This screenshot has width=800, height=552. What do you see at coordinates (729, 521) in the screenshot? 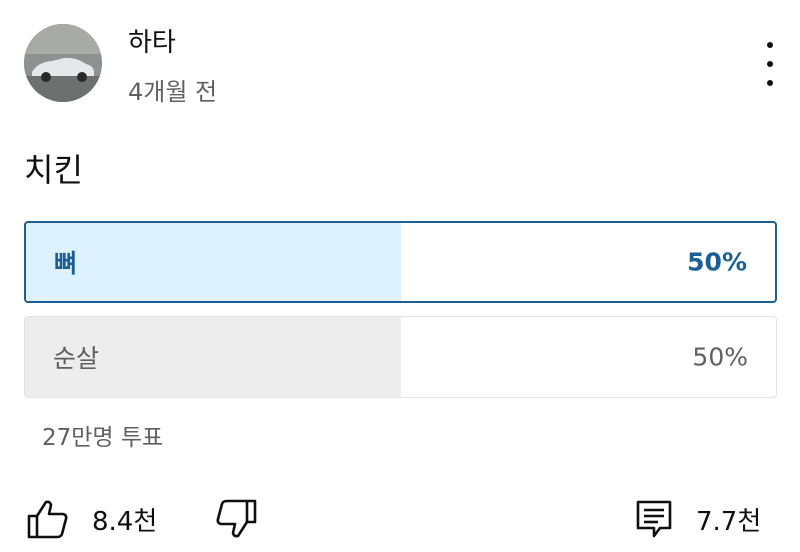
I see `comment-count: 7.7천` at bounding box center [729, 521].